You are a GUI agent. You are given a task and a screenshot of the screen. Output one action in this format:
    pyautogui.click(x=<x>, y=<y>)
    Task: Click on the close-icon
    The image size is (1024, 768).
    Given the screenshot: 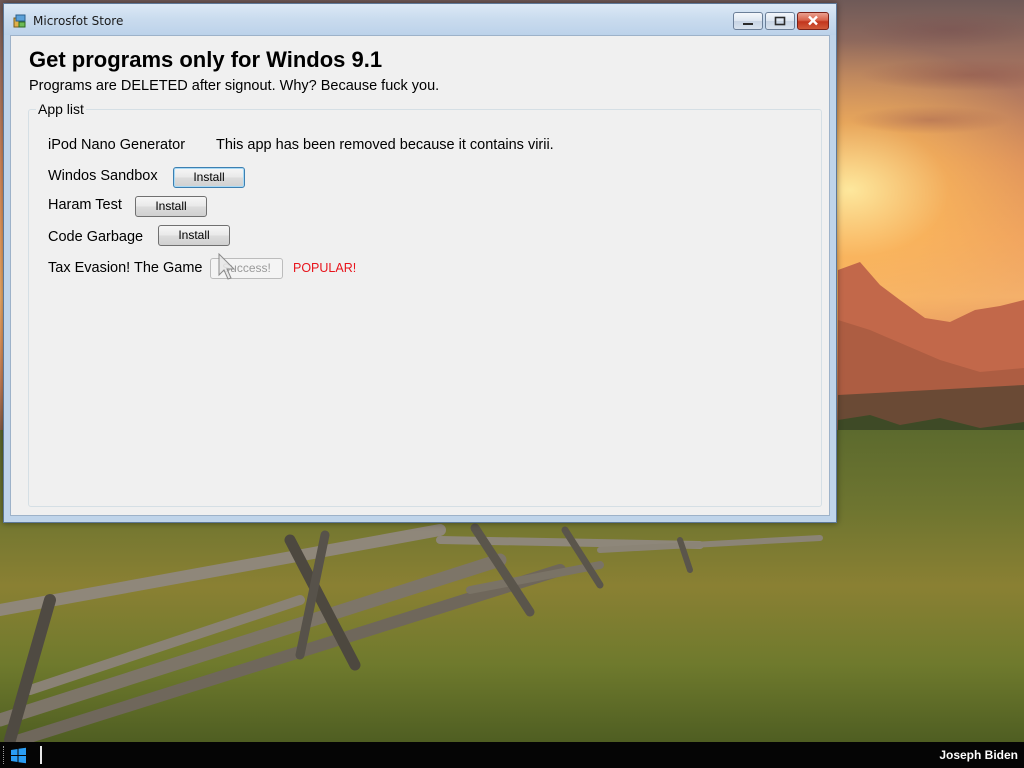 What is the action you would take?
    pyautogui.click(x=813, y=20)
    